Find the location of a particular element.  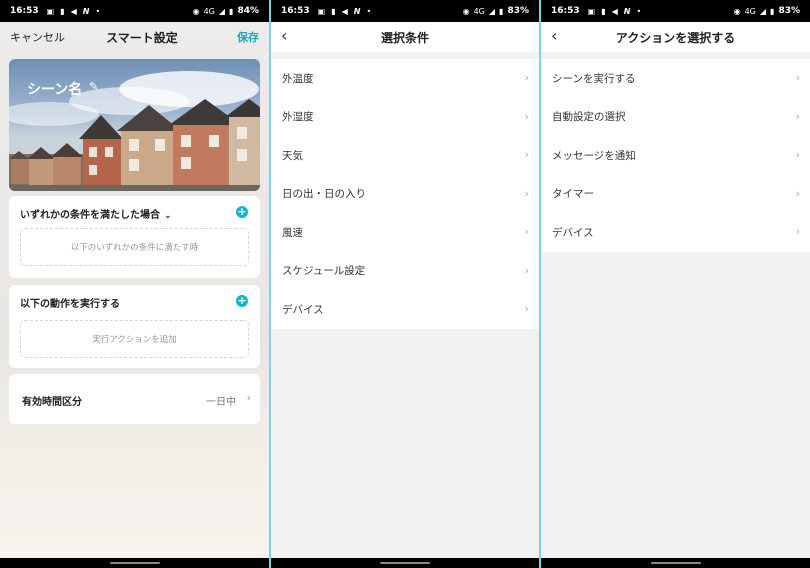

action-list: シーンを実行する › 自動設定の選択 › メッセージを通知 › タイマー › デバイス › is located at coordinates (675, 155).